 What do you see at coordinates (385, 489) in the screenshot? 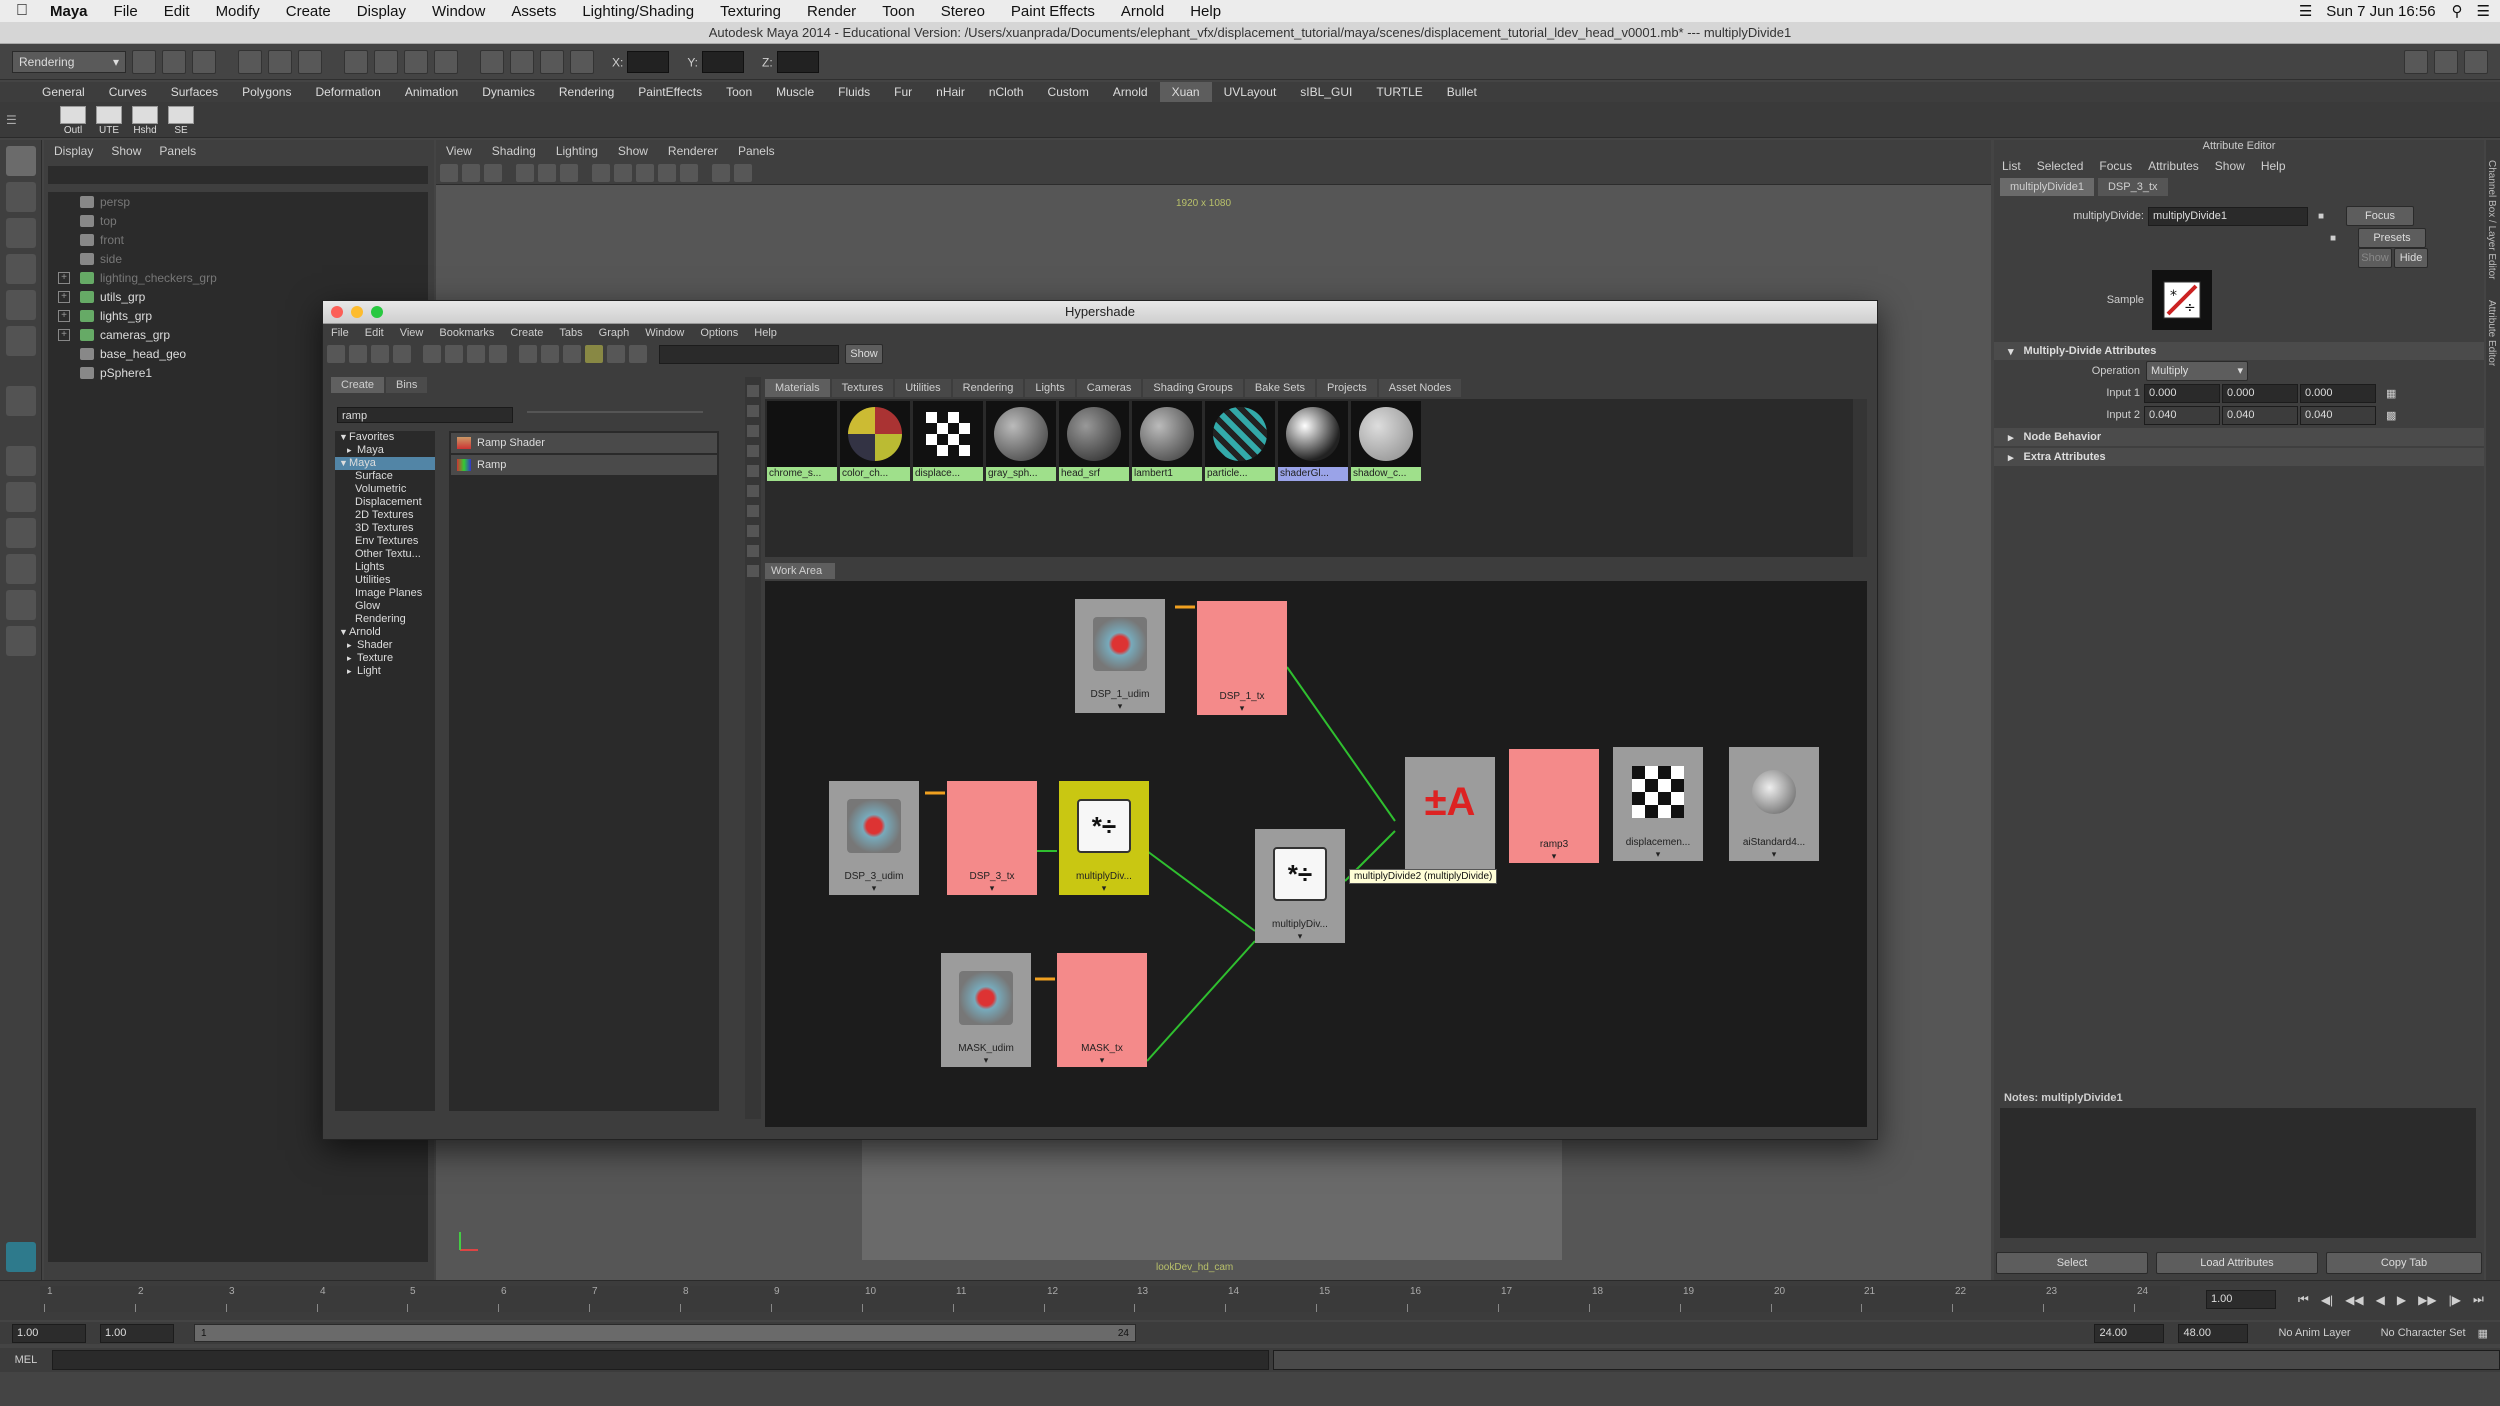
I see `tree-item: Volumetric` at bounding box center [385, 489].